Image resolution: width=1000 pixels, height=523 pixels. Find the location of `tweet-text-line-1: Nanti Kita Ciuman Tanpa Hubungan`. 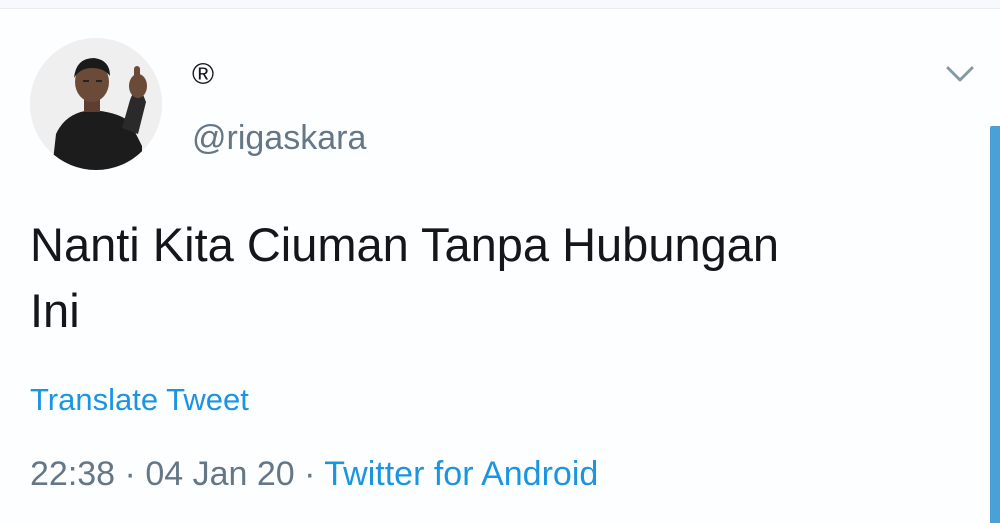

tweet-text-line-1: Nanti Kita Ciuman Tanpa Hubungan is located at coordinates (405, 244).